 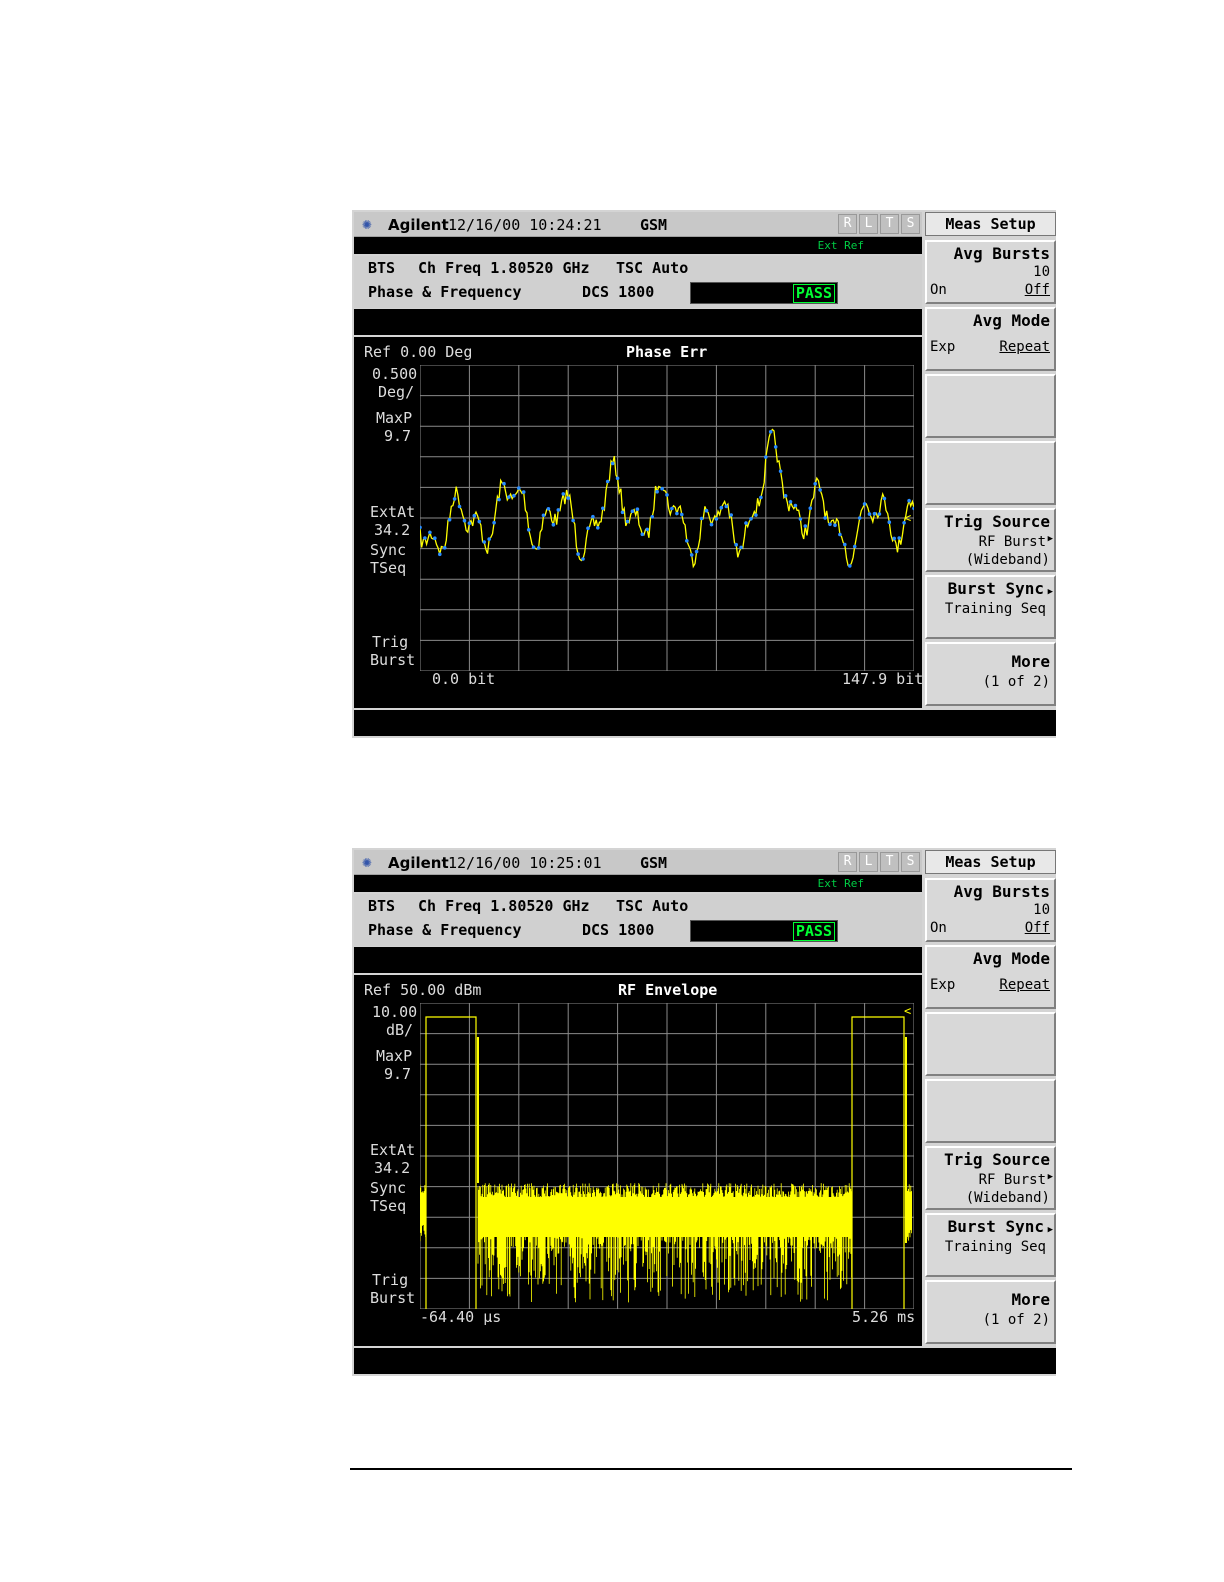 I want to click on pass-badge: PASS, so click(x=813, y=293).